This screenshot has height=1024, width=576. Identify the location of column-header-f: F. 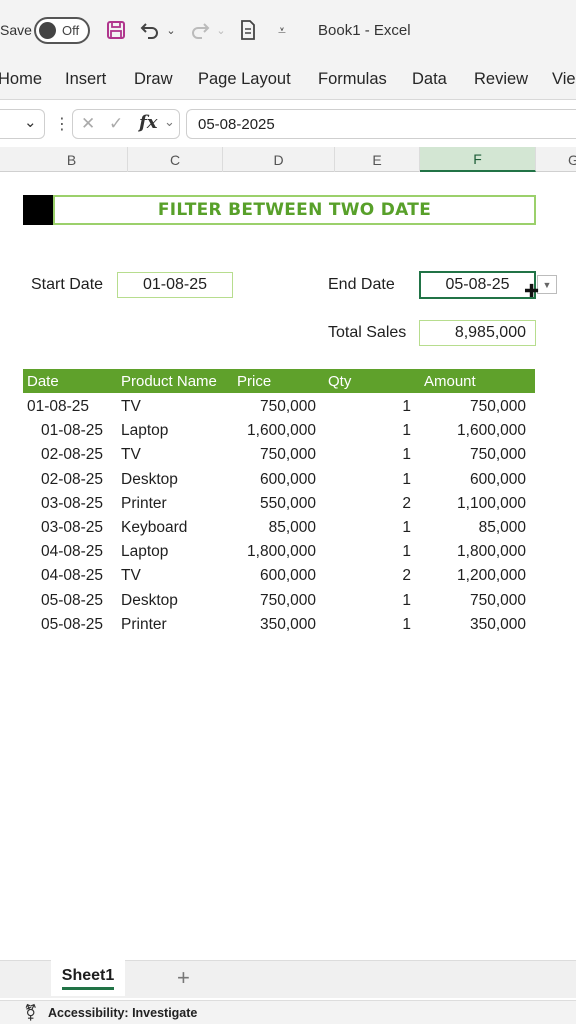
(478, 159).